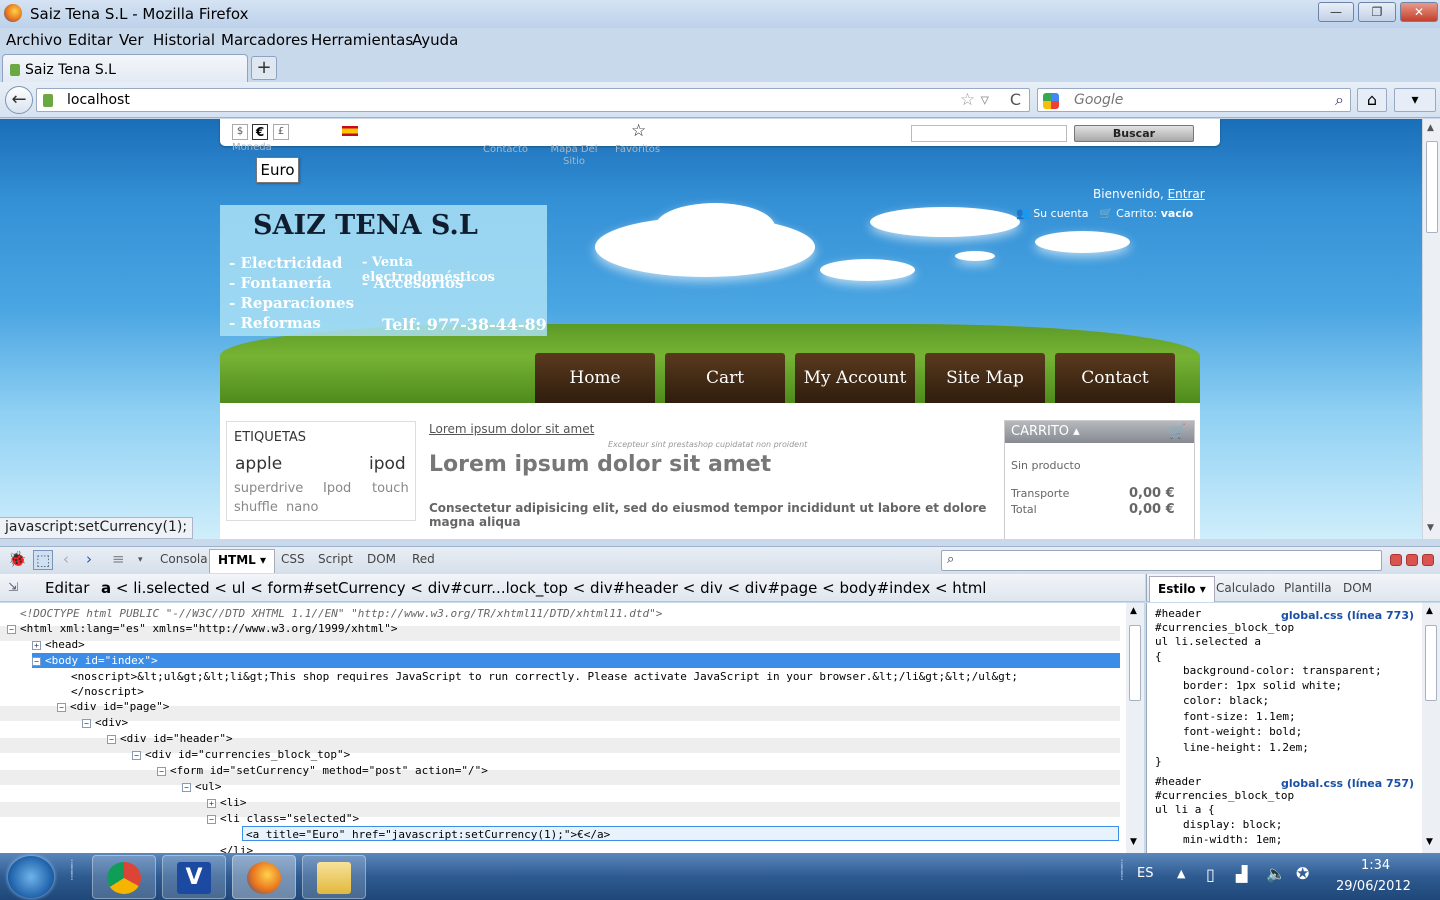  I want to click on tab-red: Red, so click(423, 559).